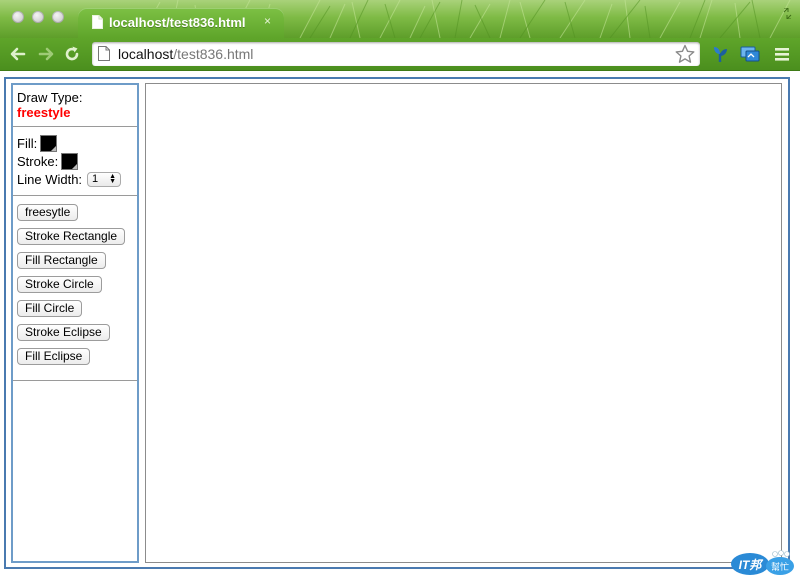  What do you see at coordinates (72, 54) in the screenshot?
I see `reload-icon` at bounding box center [72, 54].